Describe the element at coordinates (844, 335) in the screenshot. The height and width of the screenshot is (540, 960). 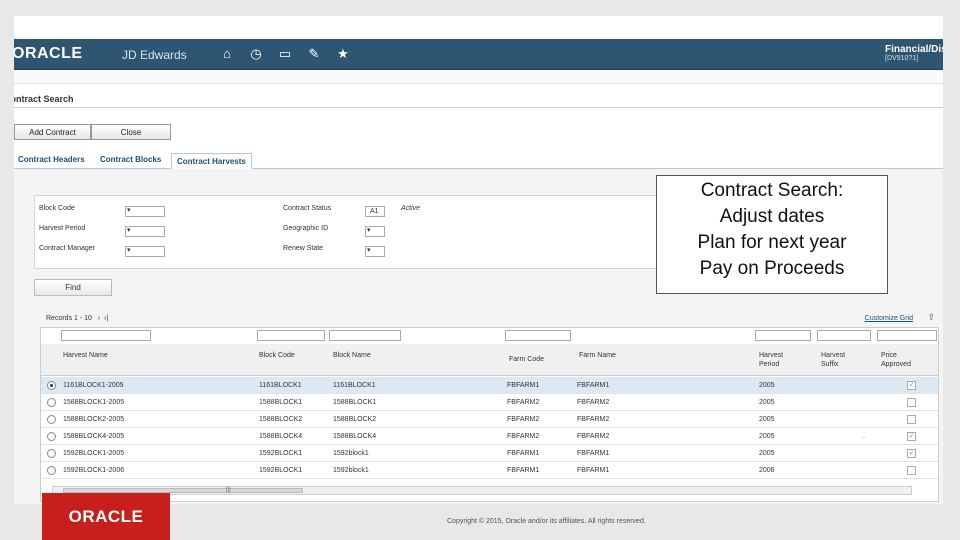
I see `qbe-harvest-suffix` at that location.